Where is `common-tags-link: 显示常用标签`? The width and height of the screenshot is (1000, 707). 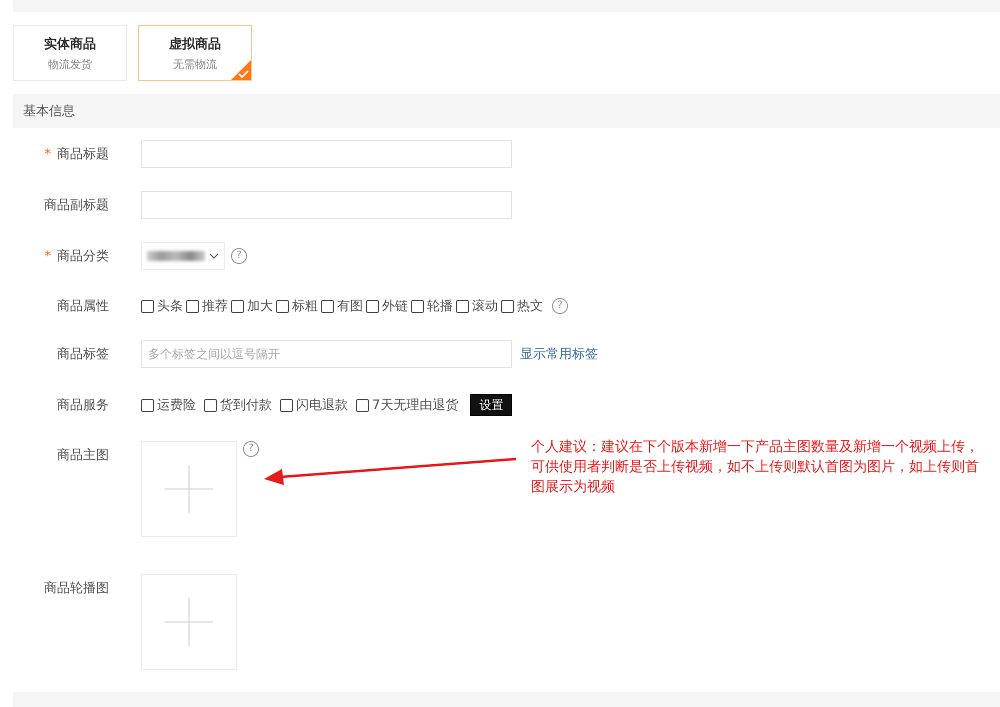 common-tags-link: 显示常用标签 is located at coordinates (559, 354).